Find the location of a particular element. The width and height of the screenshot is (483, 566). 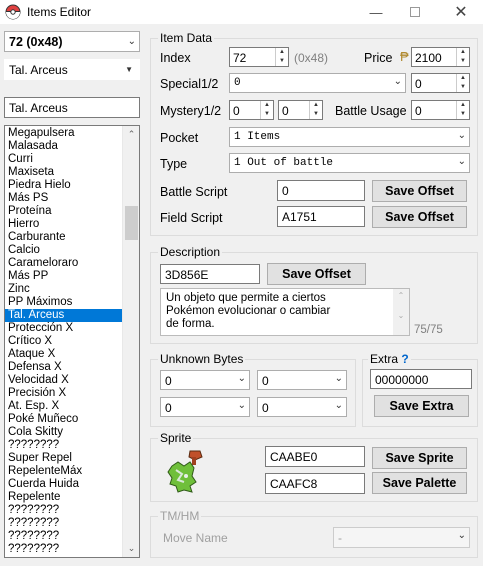

list-item: Carameloraro is located at coordinates (64, 263).